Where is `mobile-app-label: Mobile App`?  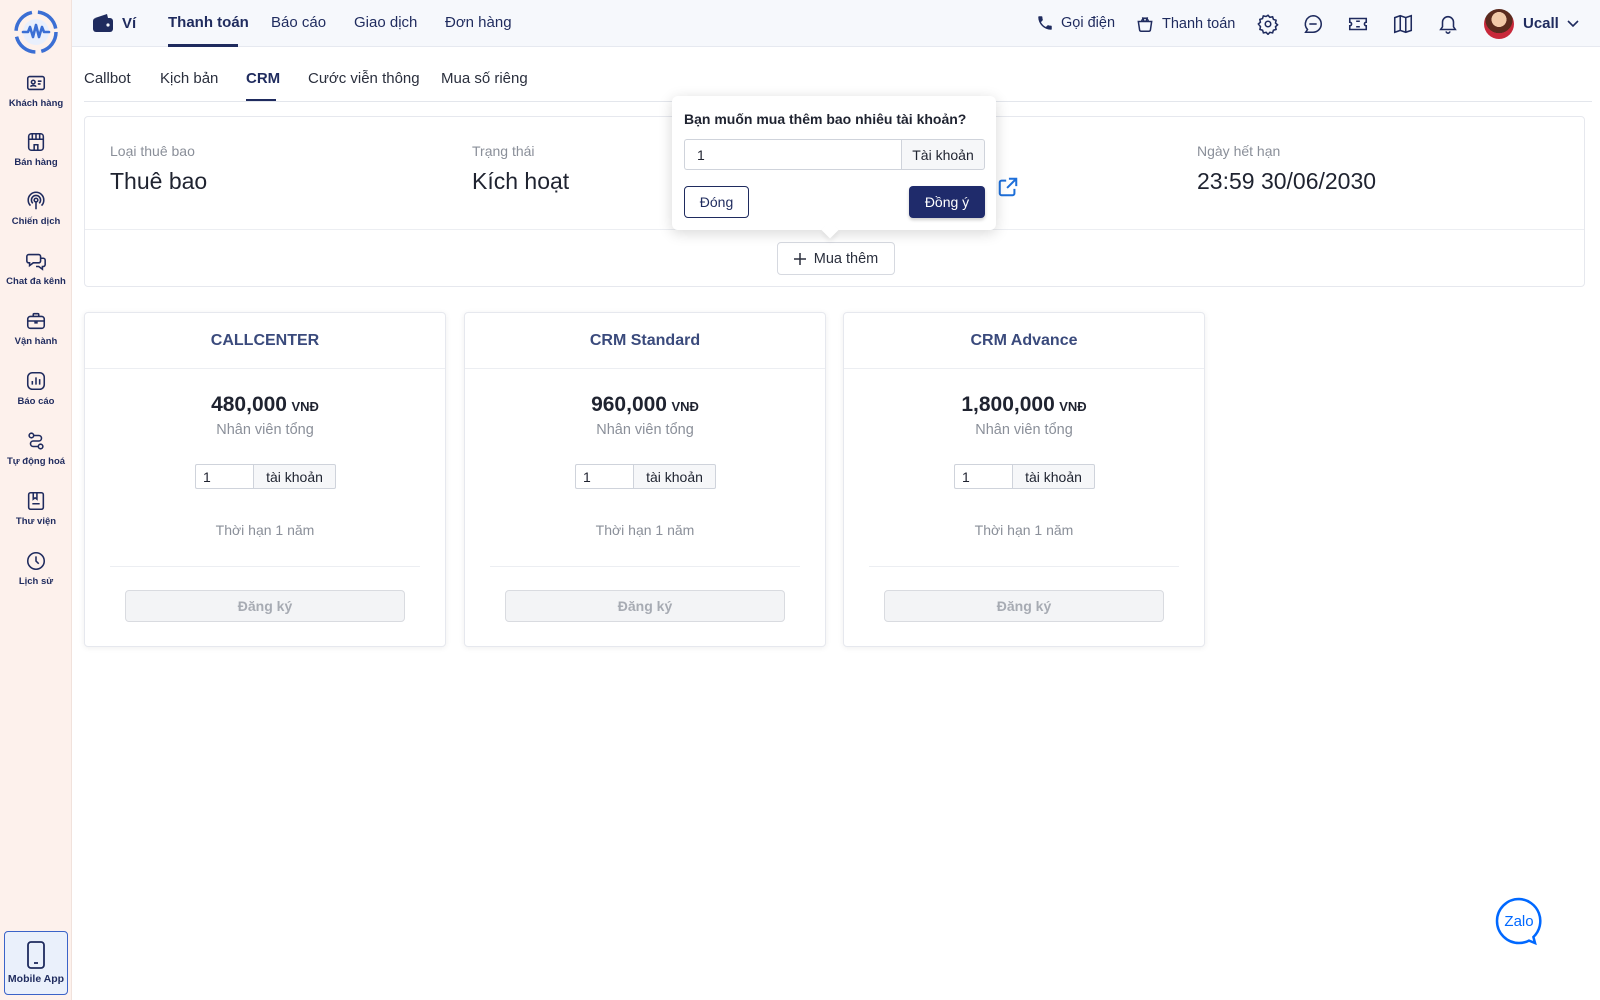
mobile-app-label: Mobile App is located at coordinates (36, 979).